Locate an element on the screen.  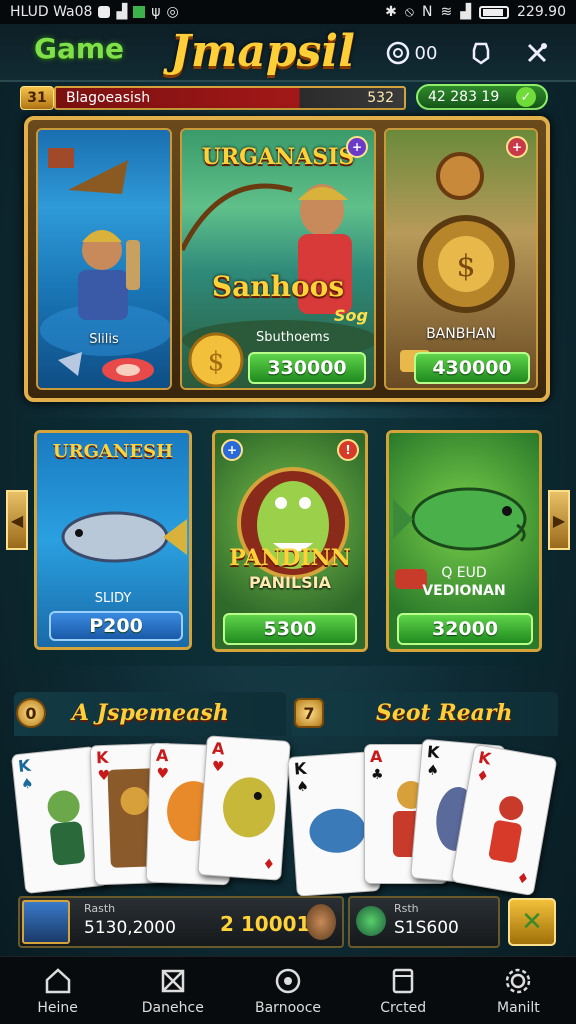
featured-card-3-subtitle: BANBHAN is located at coordinates (461, 334).